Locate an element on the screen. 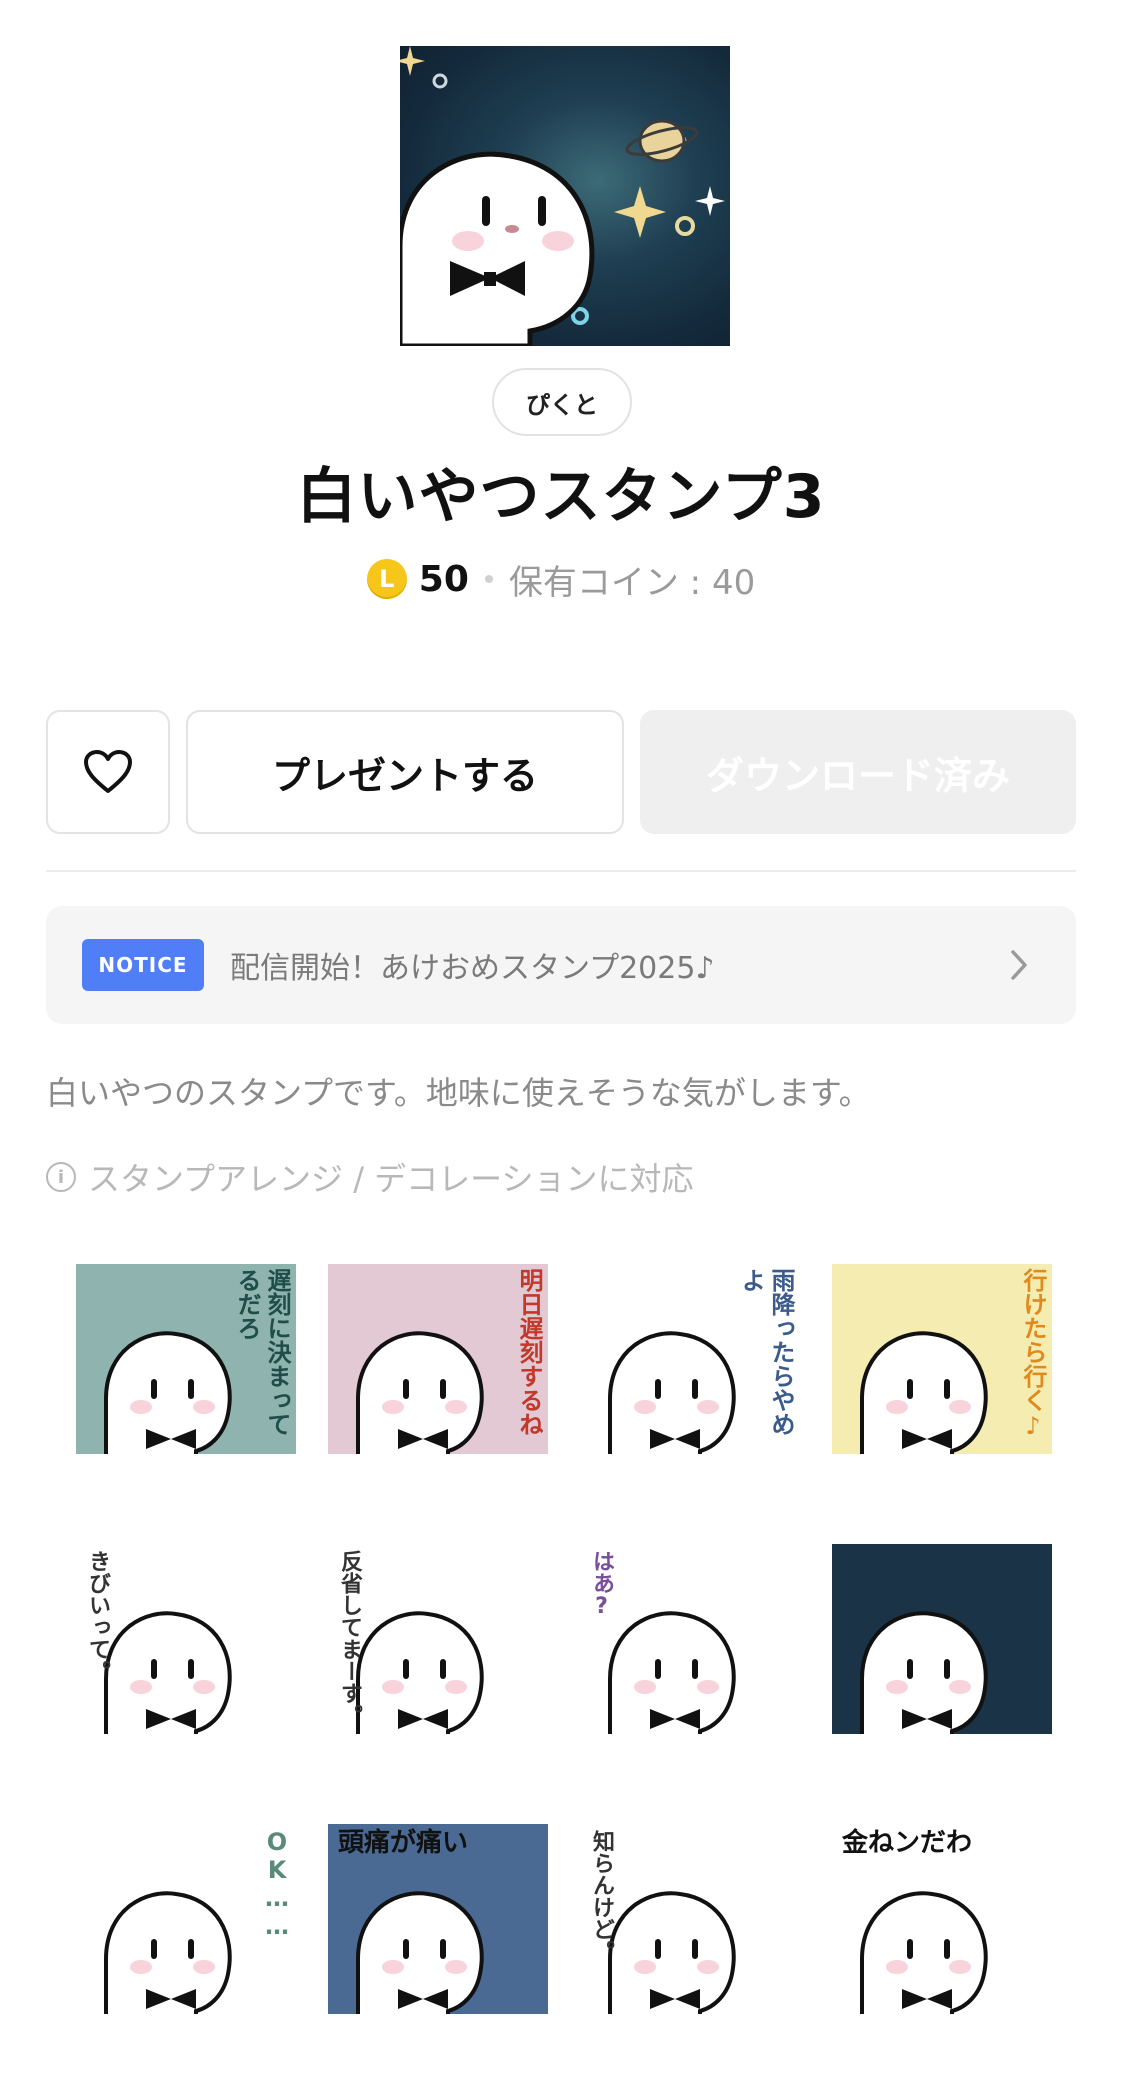 This screenshot has height=2088, width=1122. sticker-item: 金ねンだわ is located at coordinates (942, 1948).